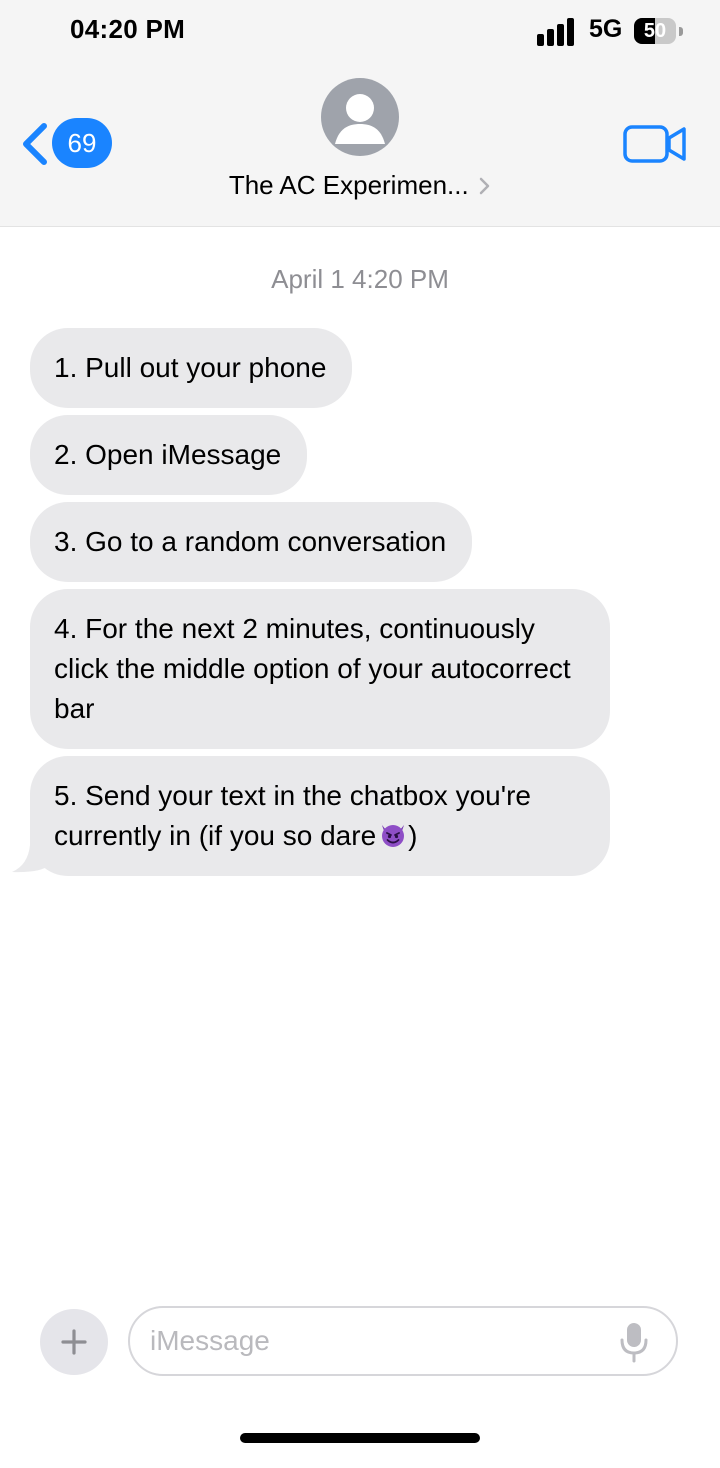 The image size is (720, 1468). What do you see at coordinates (634, 1342) in the screenshot?
I see `microphone-icon` at bounding box center [634, 1342].